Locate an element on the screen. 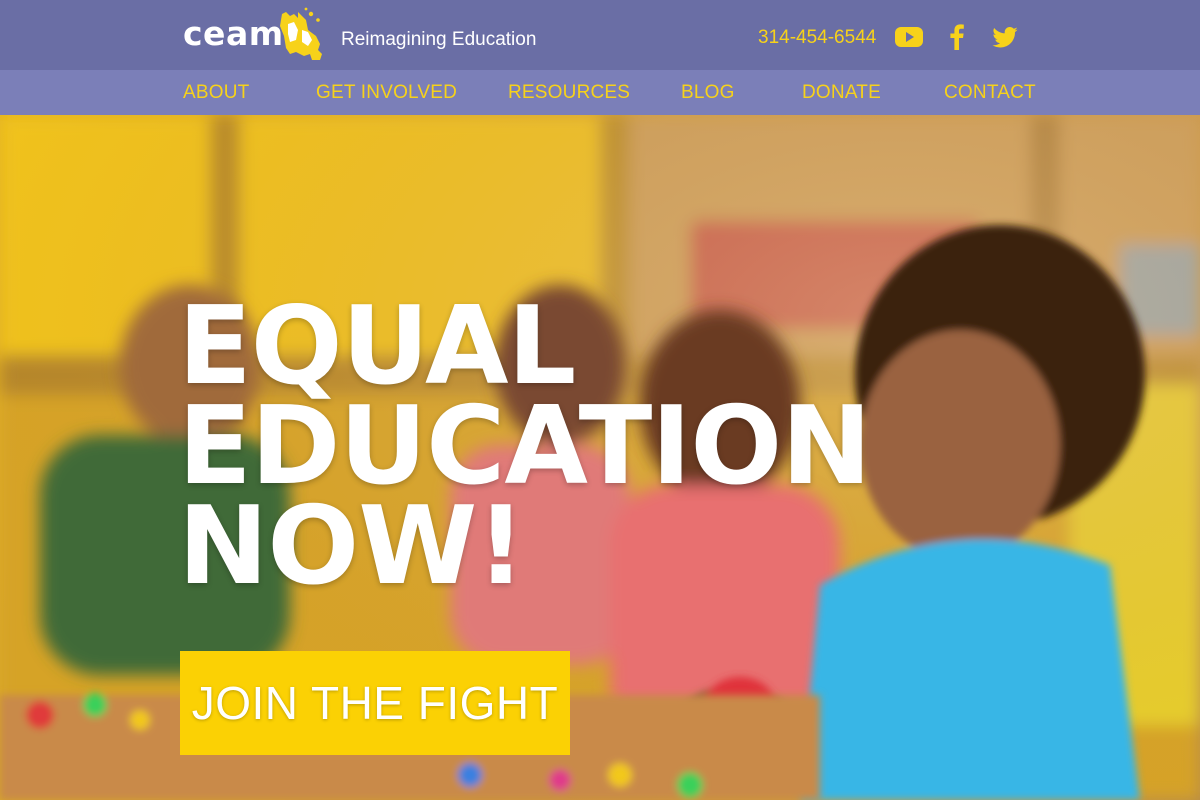  nav-item-donate: DONATE is located at coordinates (841, 93).